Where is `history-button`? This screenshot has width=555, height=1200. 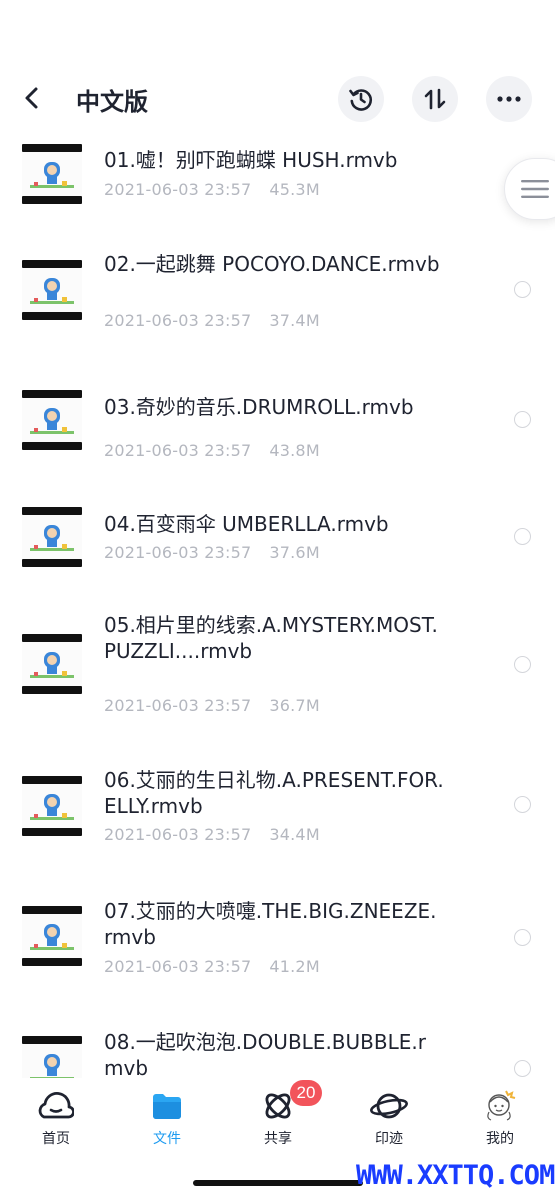
history-button is located at coordinates (361, 99).